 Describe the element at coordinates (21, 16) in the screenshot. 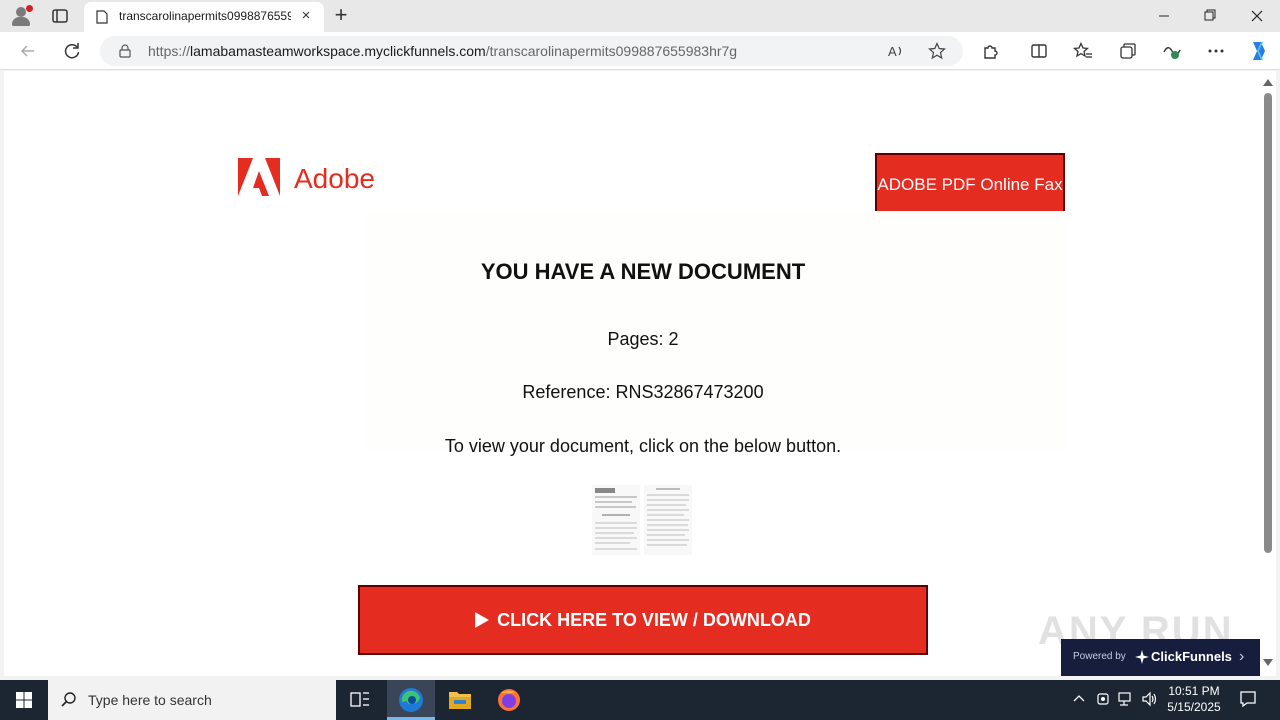

I see `profile-avatar-icon` at that location.